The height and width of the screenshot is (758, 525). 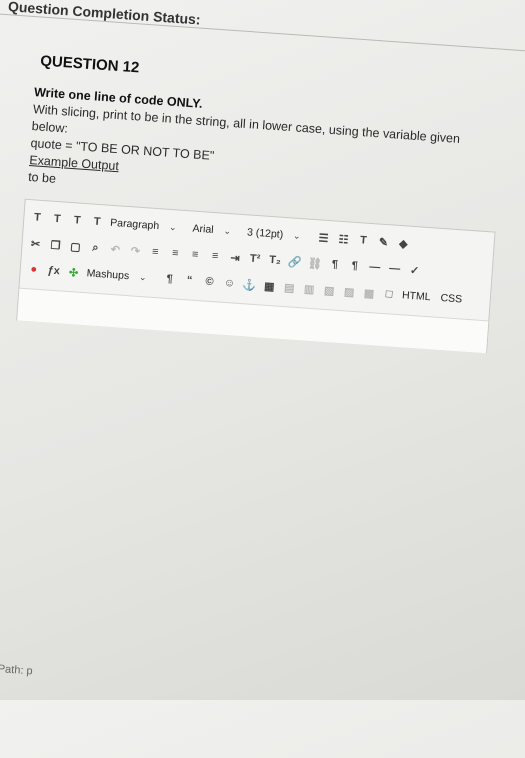 What do you see at coordinates (374, 267) in the screenshot?
I see `horizontal-rule-icon: —` at bounding box center [374, 267].